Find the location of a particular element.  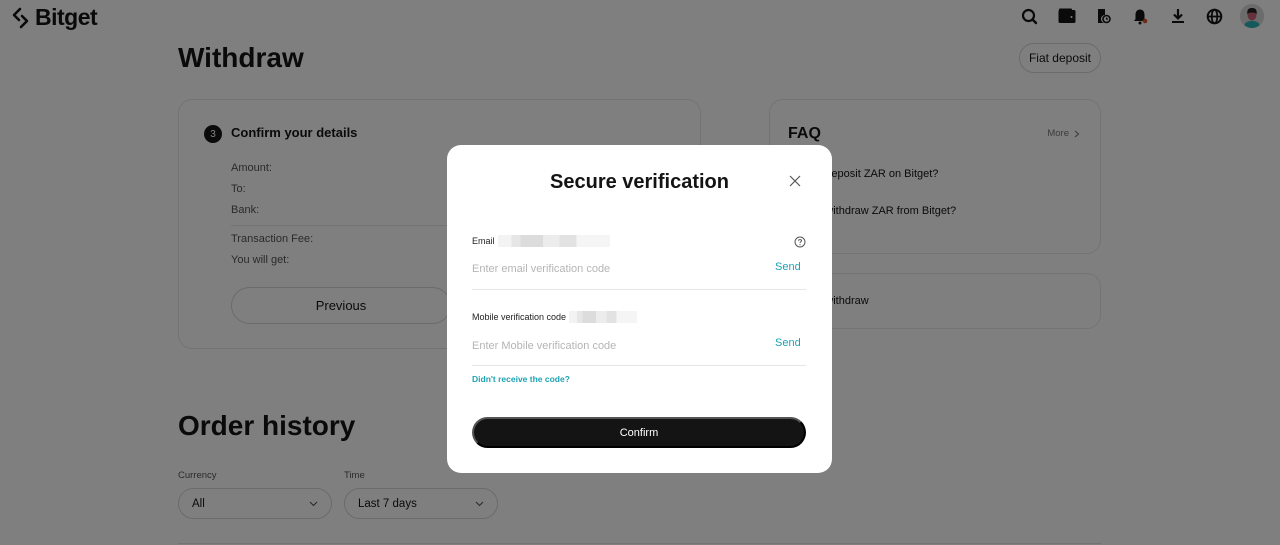

confirm-button: Confirm is located at coordinates (639, 432).